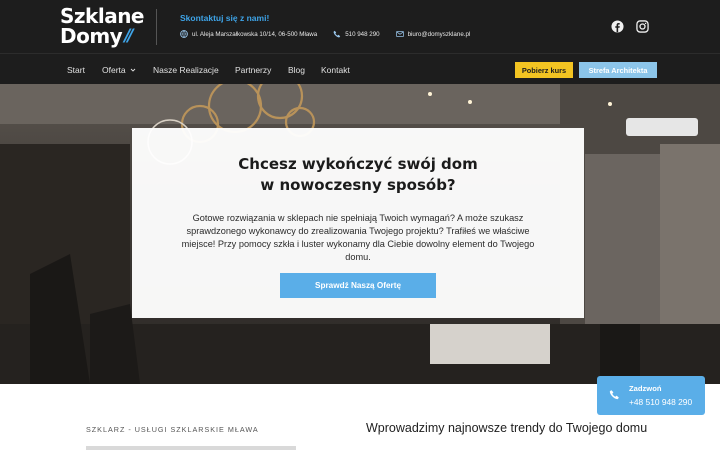  Describe the element at coordinates (544, 70) in the screenshot. I see `download-course-button: Pobierz kurs` at that location.